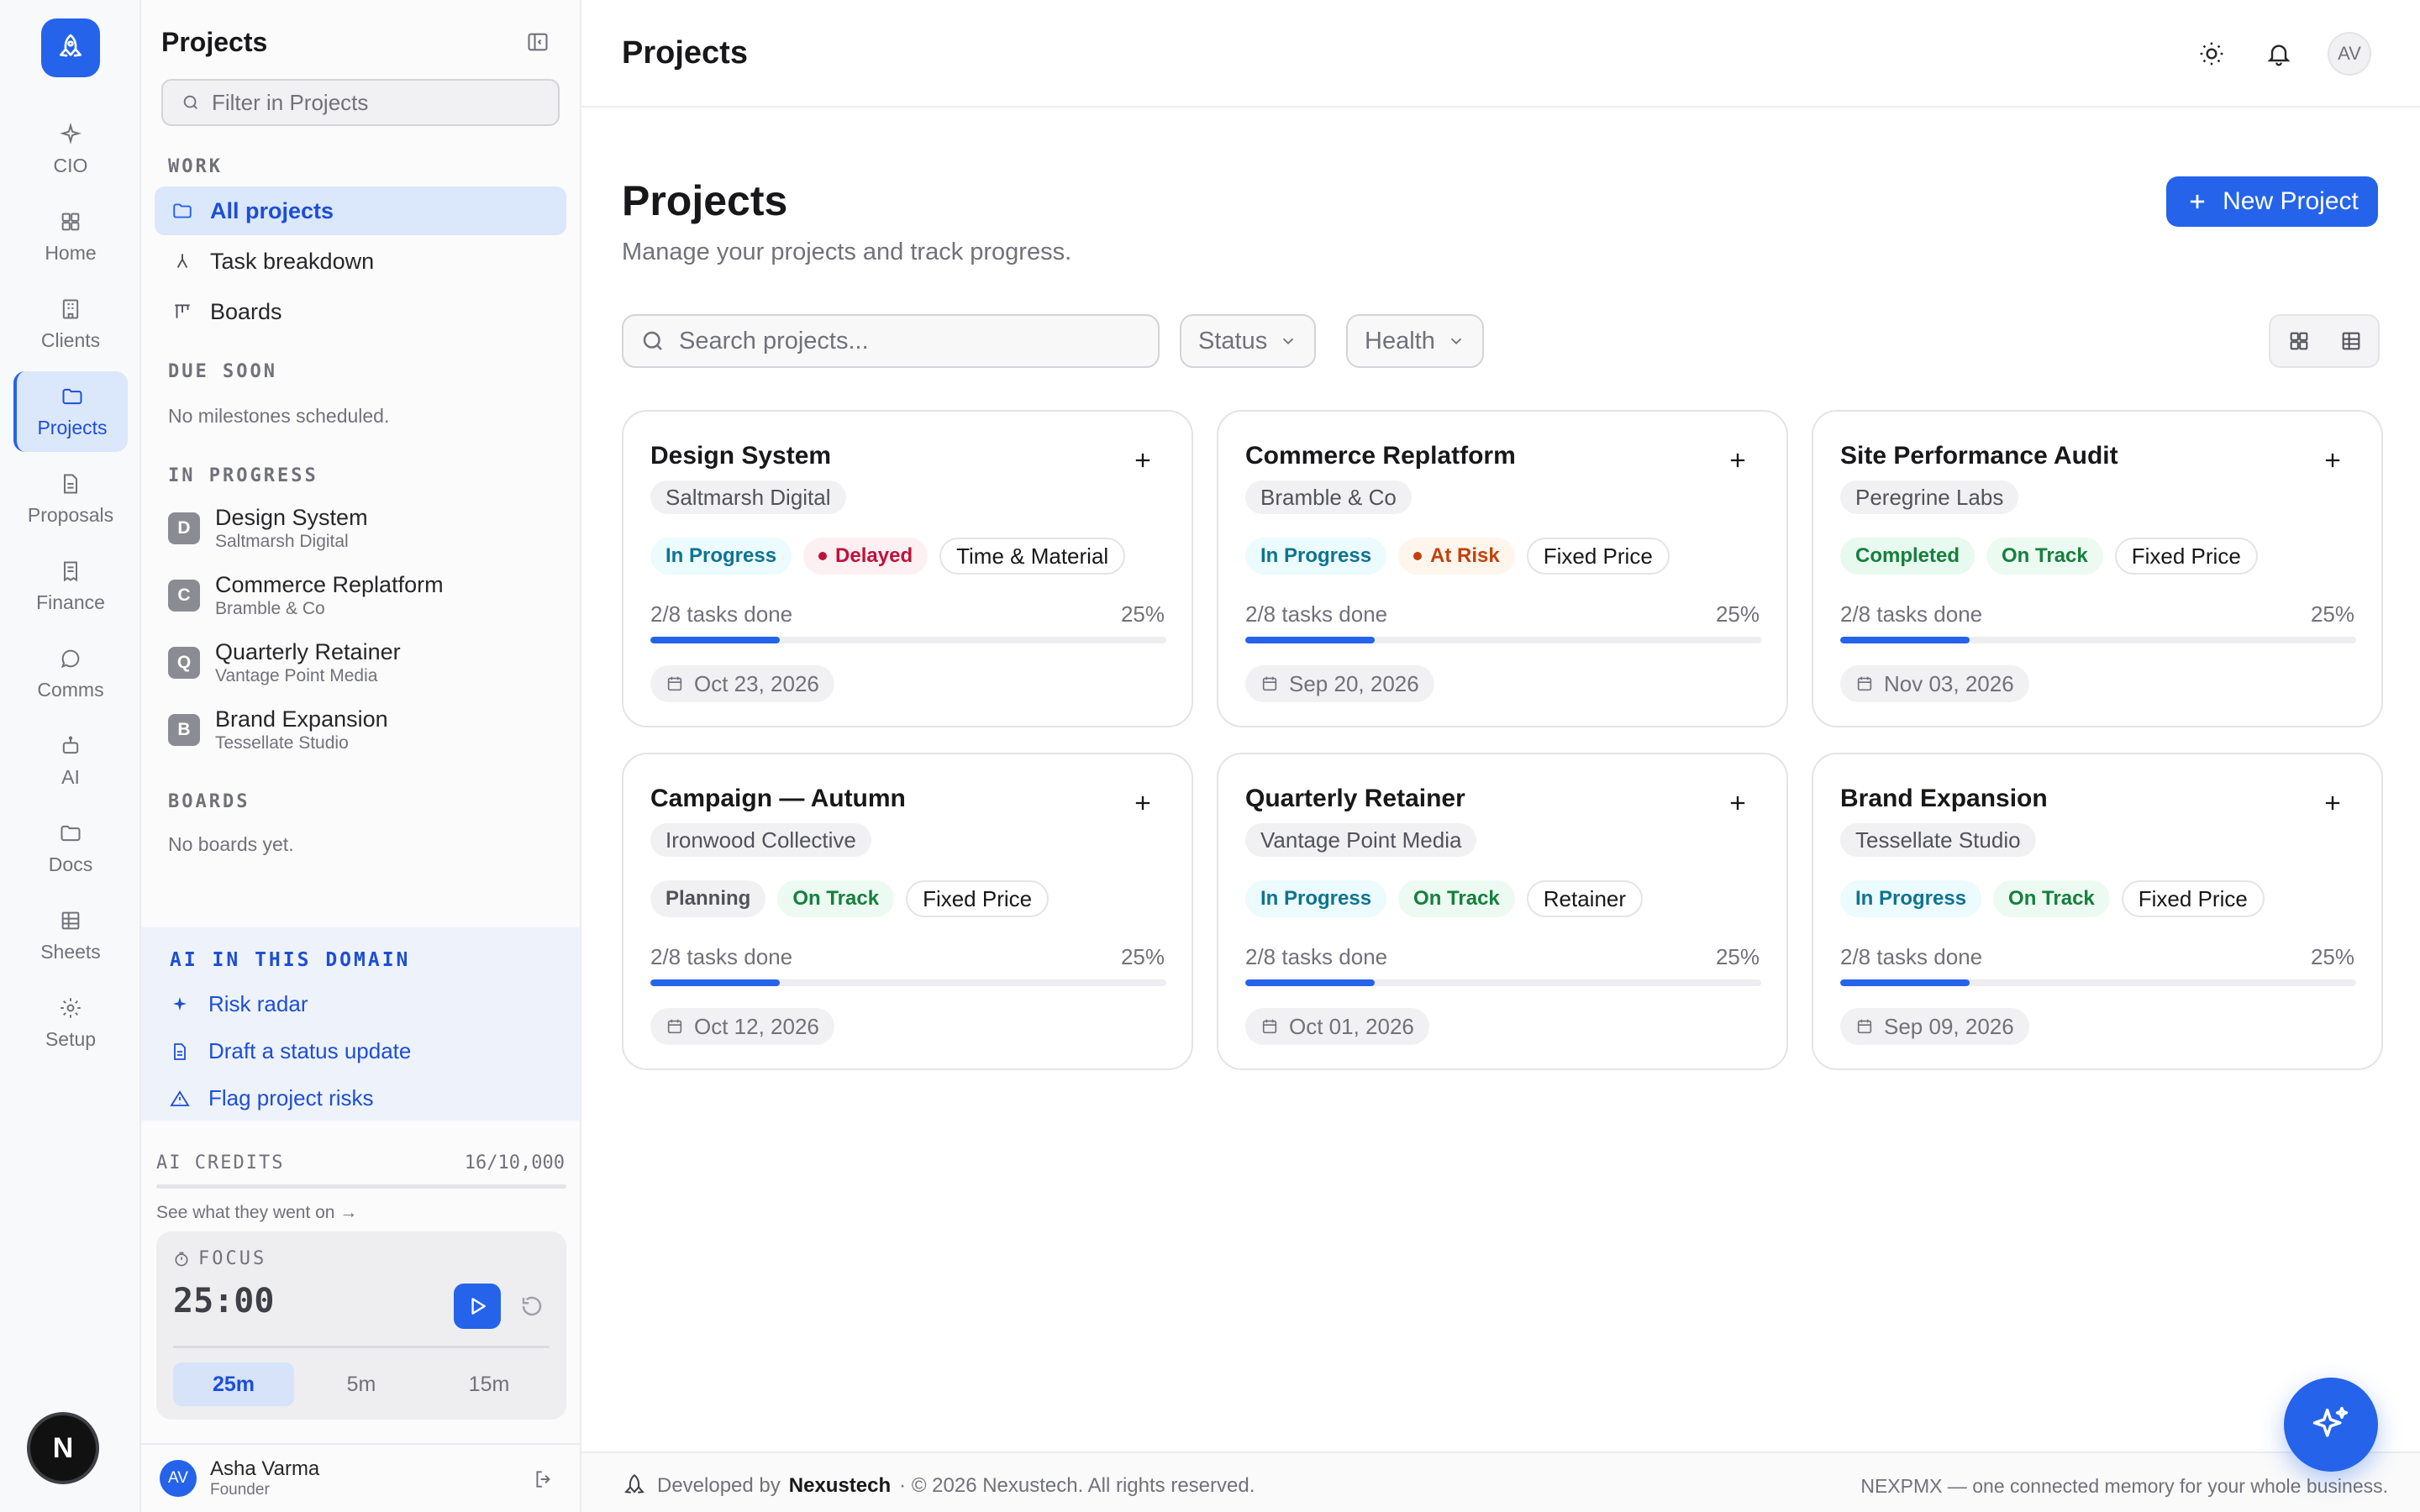 The width and height of the screenshot is (2420, 1512). Describe the element at coordinates (70, 237) in the screenshot. I see `rail-item-home: Home` at that location.